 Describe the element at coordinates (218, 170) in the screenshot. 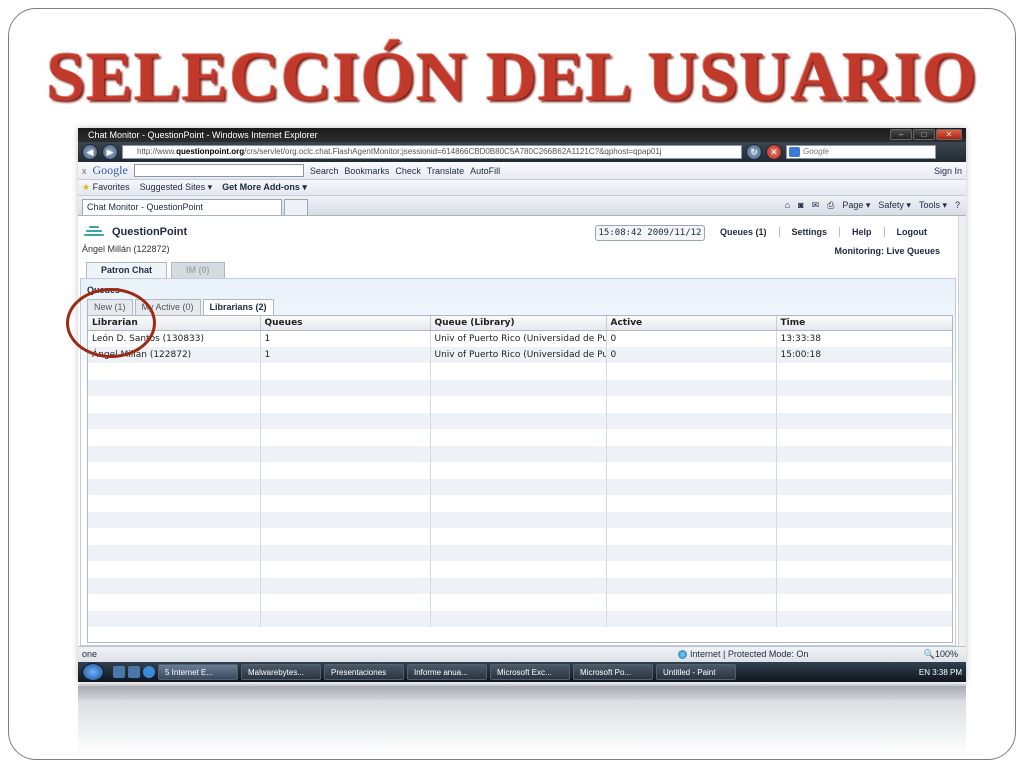

I see `google-search-input` at that location.